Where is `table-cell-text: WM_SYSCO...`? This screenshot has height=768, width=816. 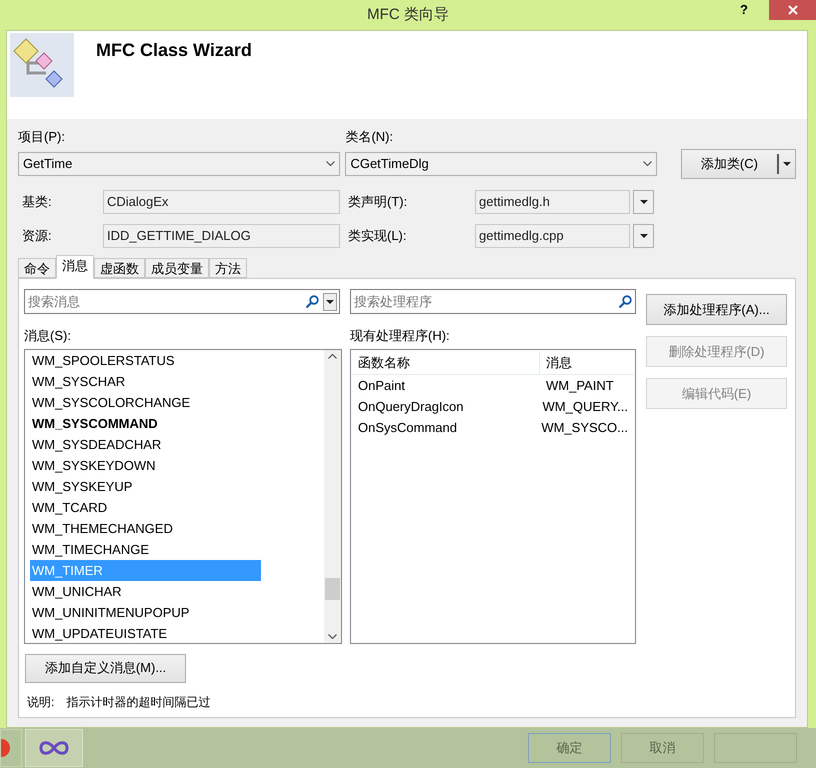 table-cell-text: WM_SYSCO... is located at coordinates (584, 427).